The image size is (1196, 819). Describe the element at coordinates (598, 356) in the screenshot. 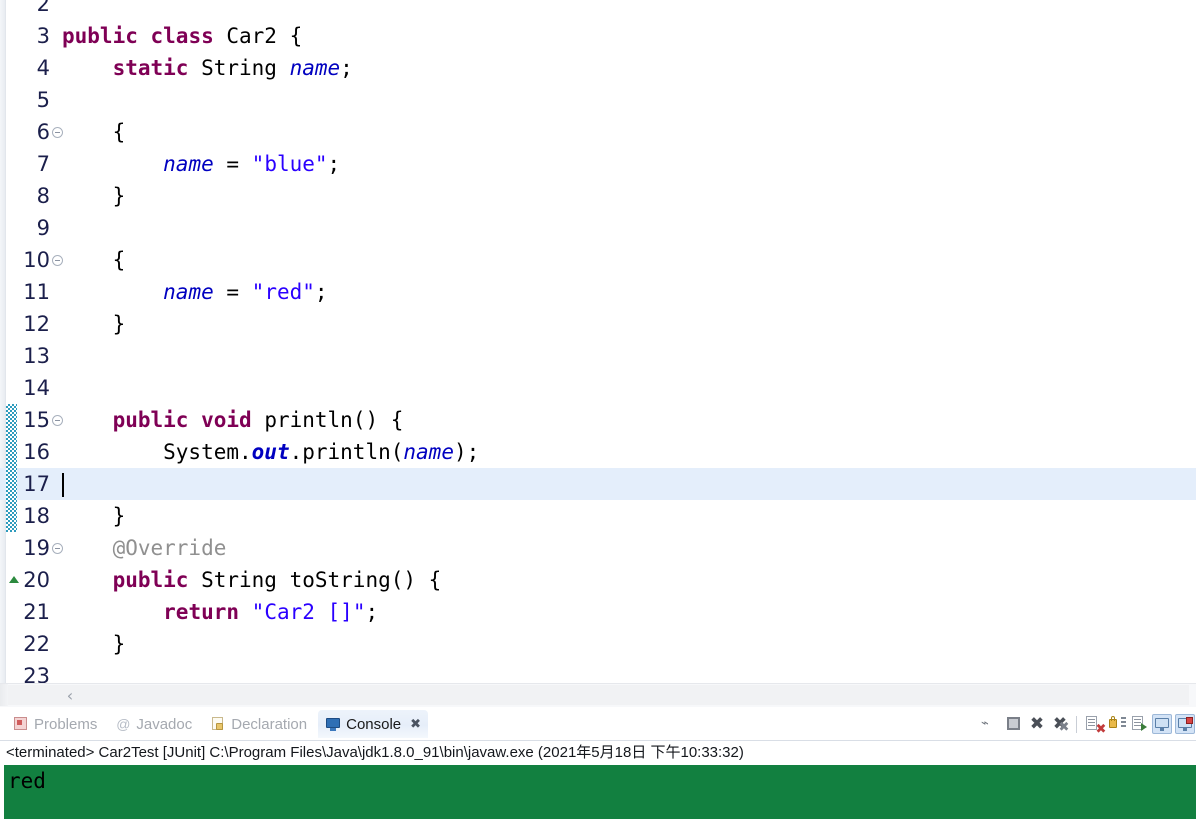

I see `code-line: 13` at that location.